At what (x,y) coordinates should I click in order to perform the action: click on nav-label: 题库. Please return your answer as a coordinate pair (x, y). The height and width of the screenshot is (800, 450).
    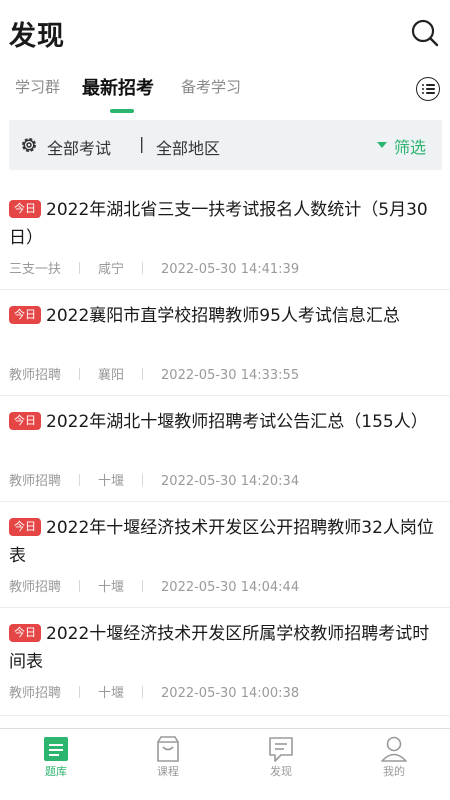
    Looking at the image, I should click on (56, 771).